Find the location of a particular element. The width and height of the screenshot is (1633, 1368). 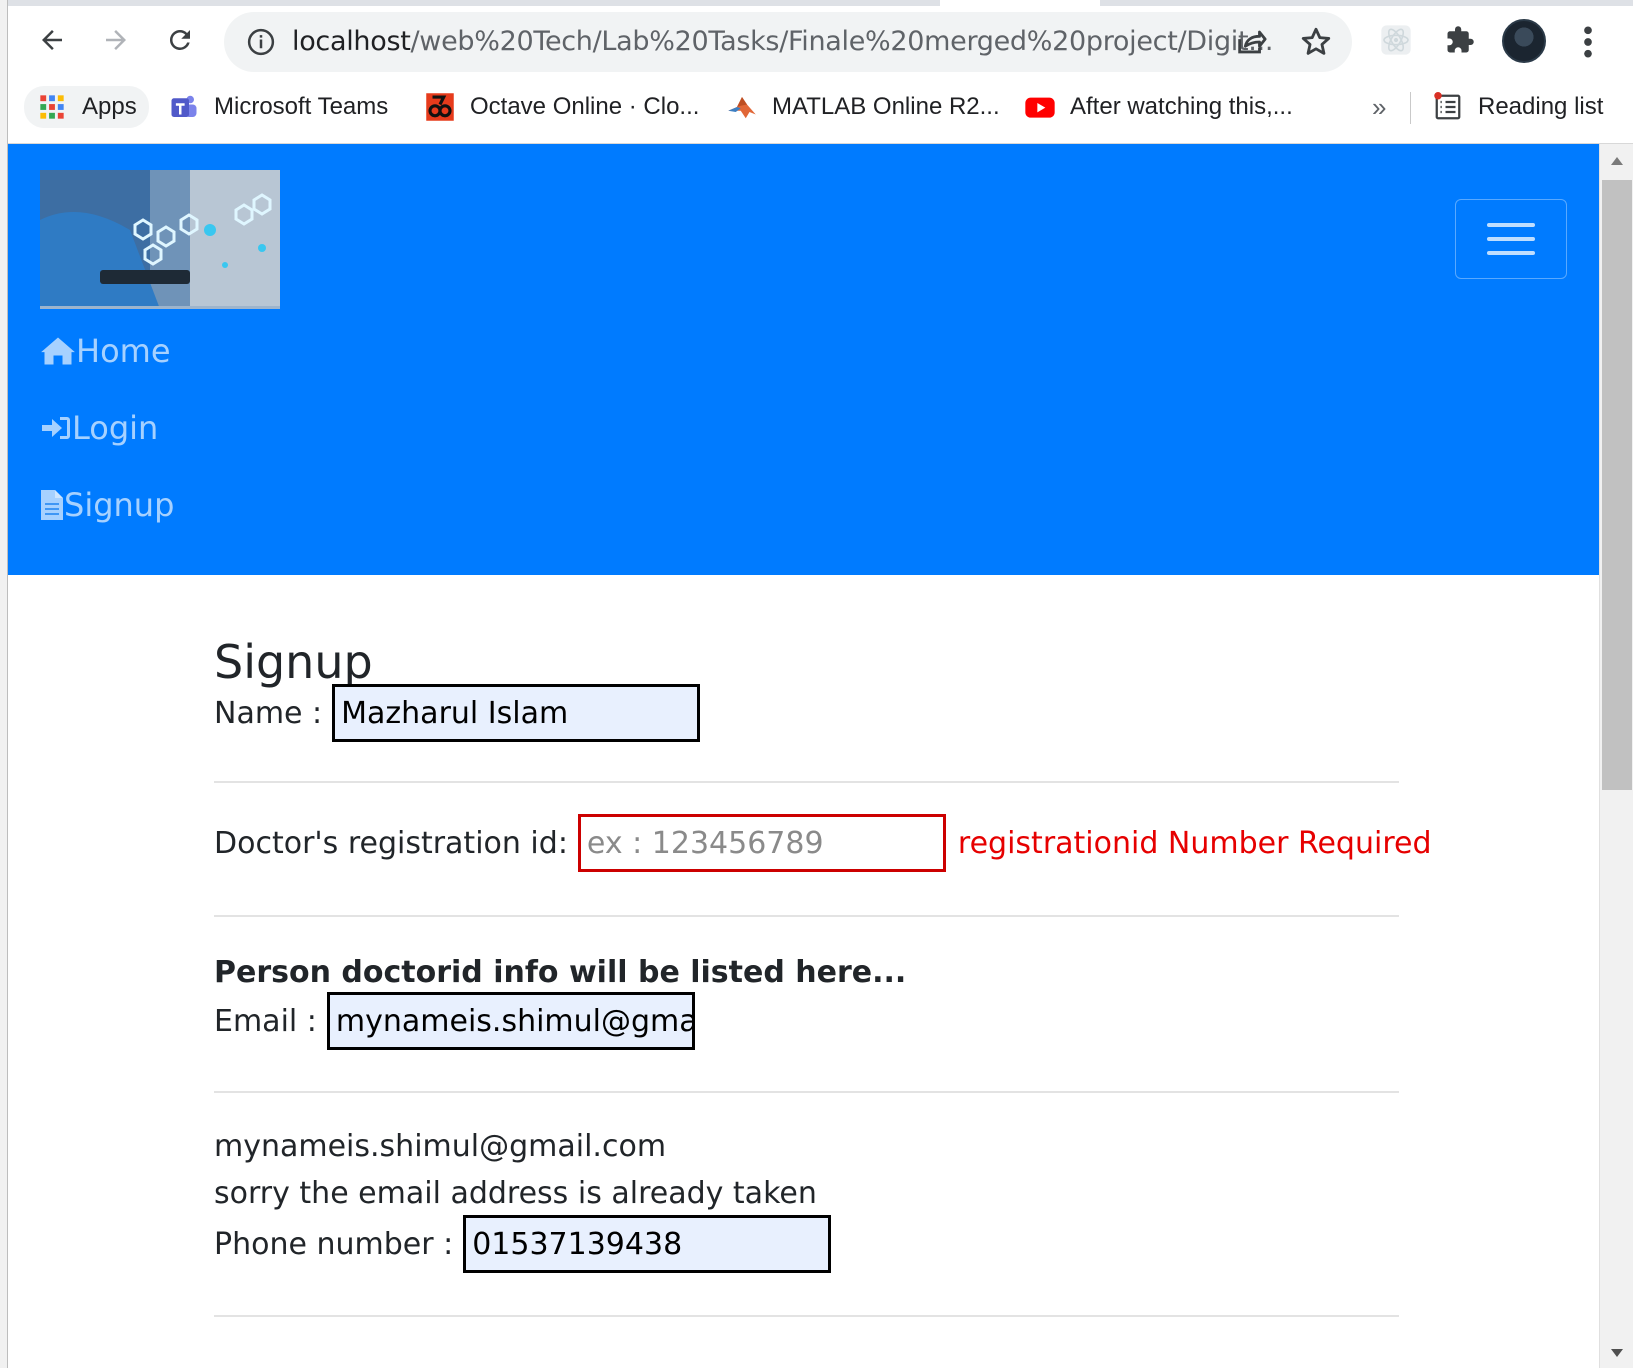

scrollbar-thumb is located at coordinates (1617, 485).